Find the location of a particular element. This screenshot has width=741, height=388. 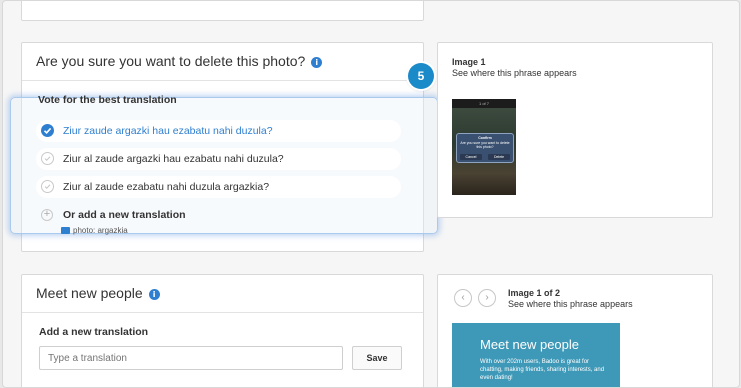

translation-input is located at coordinates (191, 358).